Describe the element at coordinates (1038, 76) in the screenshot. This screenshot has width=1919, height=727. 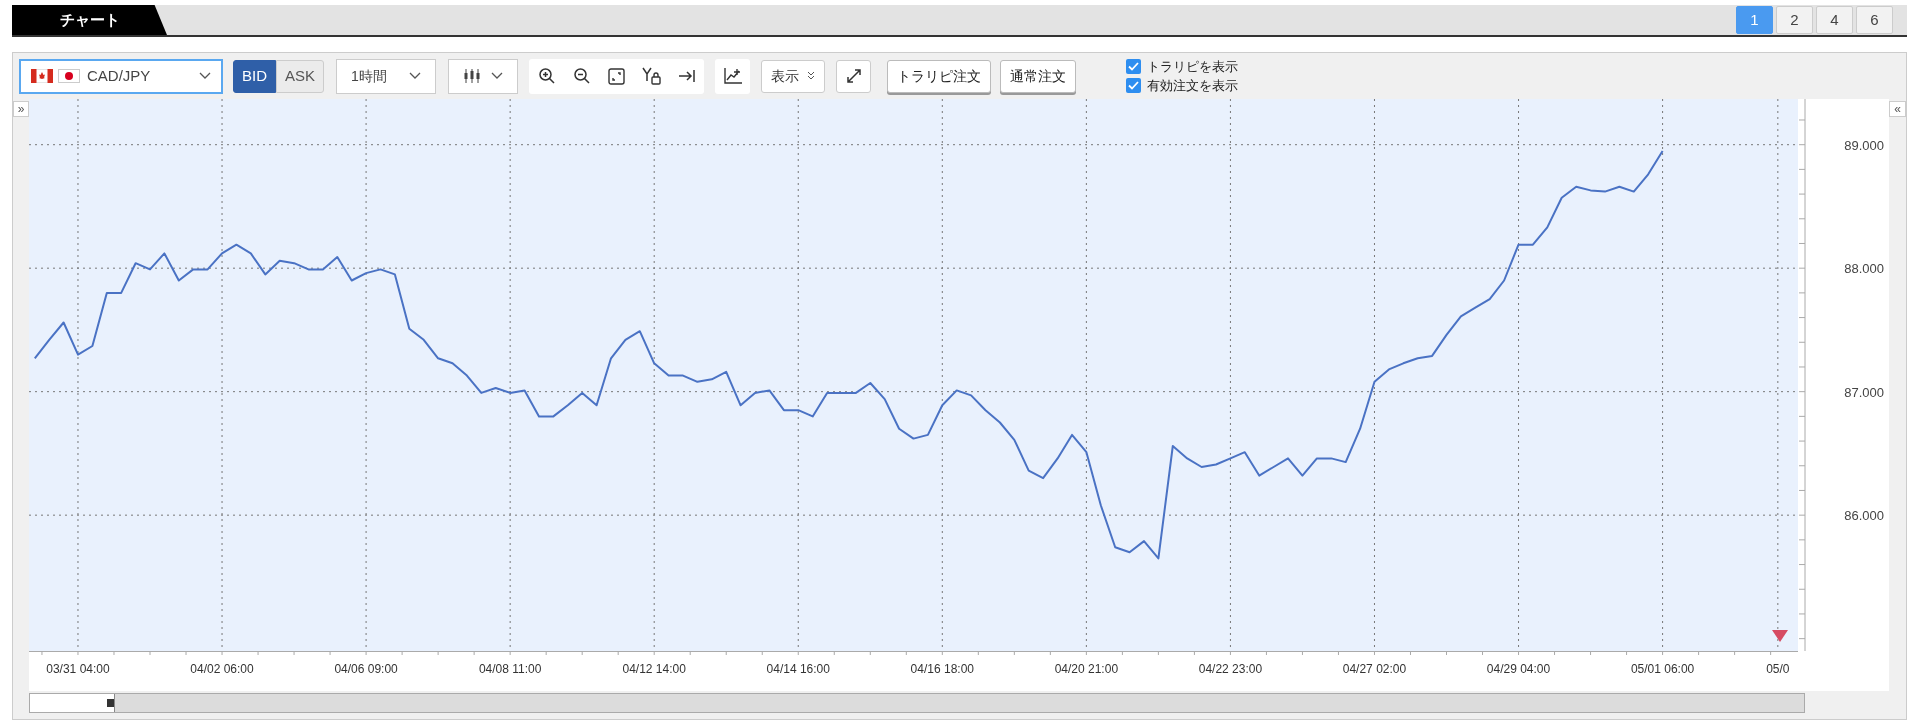
I see `order-button: 通常注文` at that location.